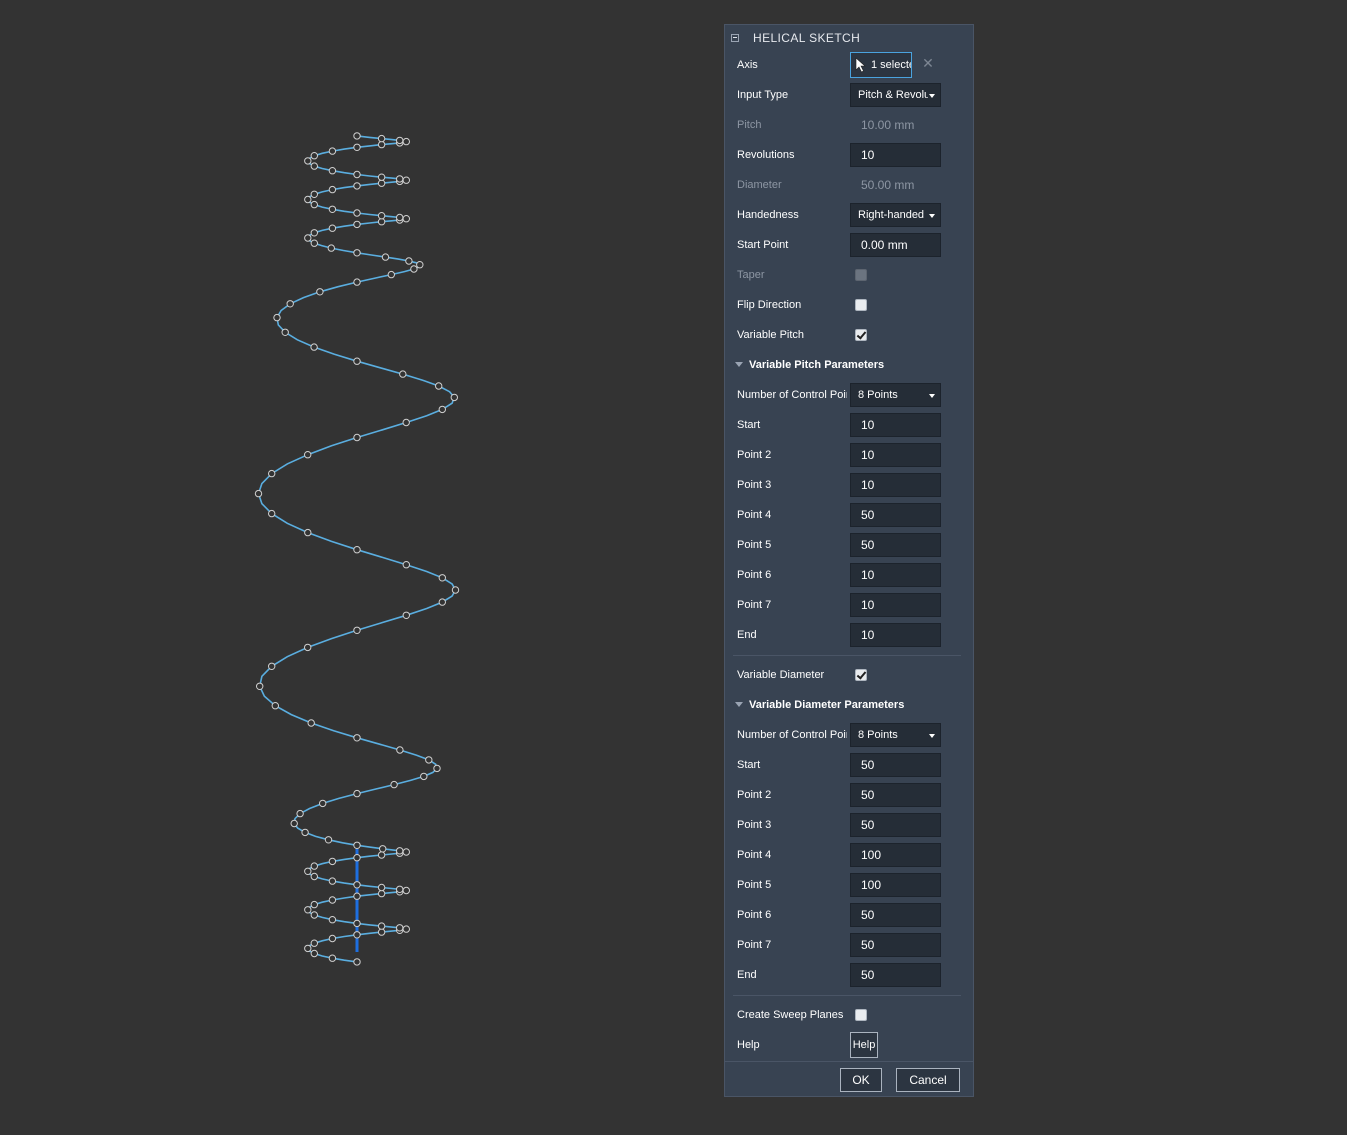 This screenshot has width=1347, height=1135. I want to click on clear-icon: ✕, so click(928, 63).